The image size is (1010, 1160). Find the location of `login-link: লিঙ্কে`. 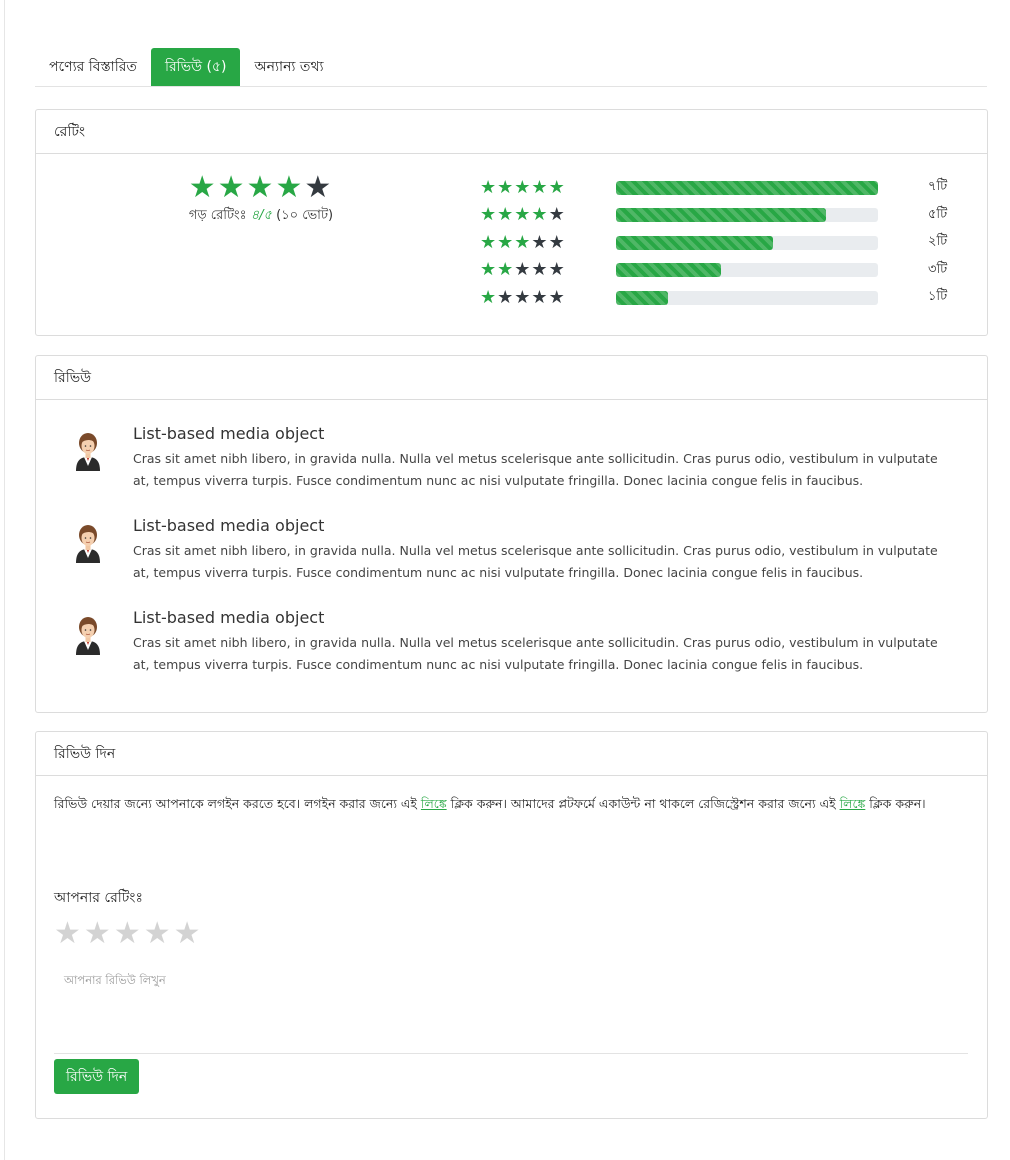

login-link: লিঙ্কে is located at coordinates (434, 803).